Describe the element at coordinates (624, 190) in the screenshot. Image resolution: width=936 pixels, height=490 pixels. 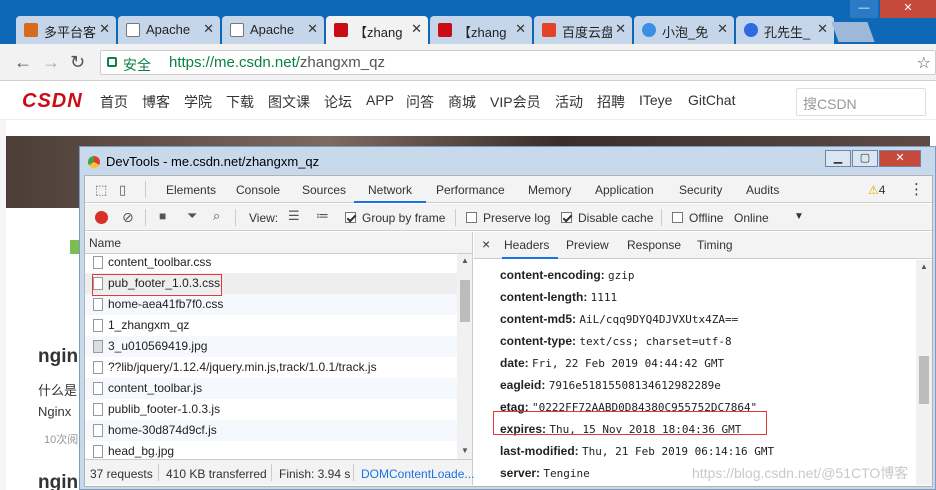
I see `tab-application: Application` at that location.